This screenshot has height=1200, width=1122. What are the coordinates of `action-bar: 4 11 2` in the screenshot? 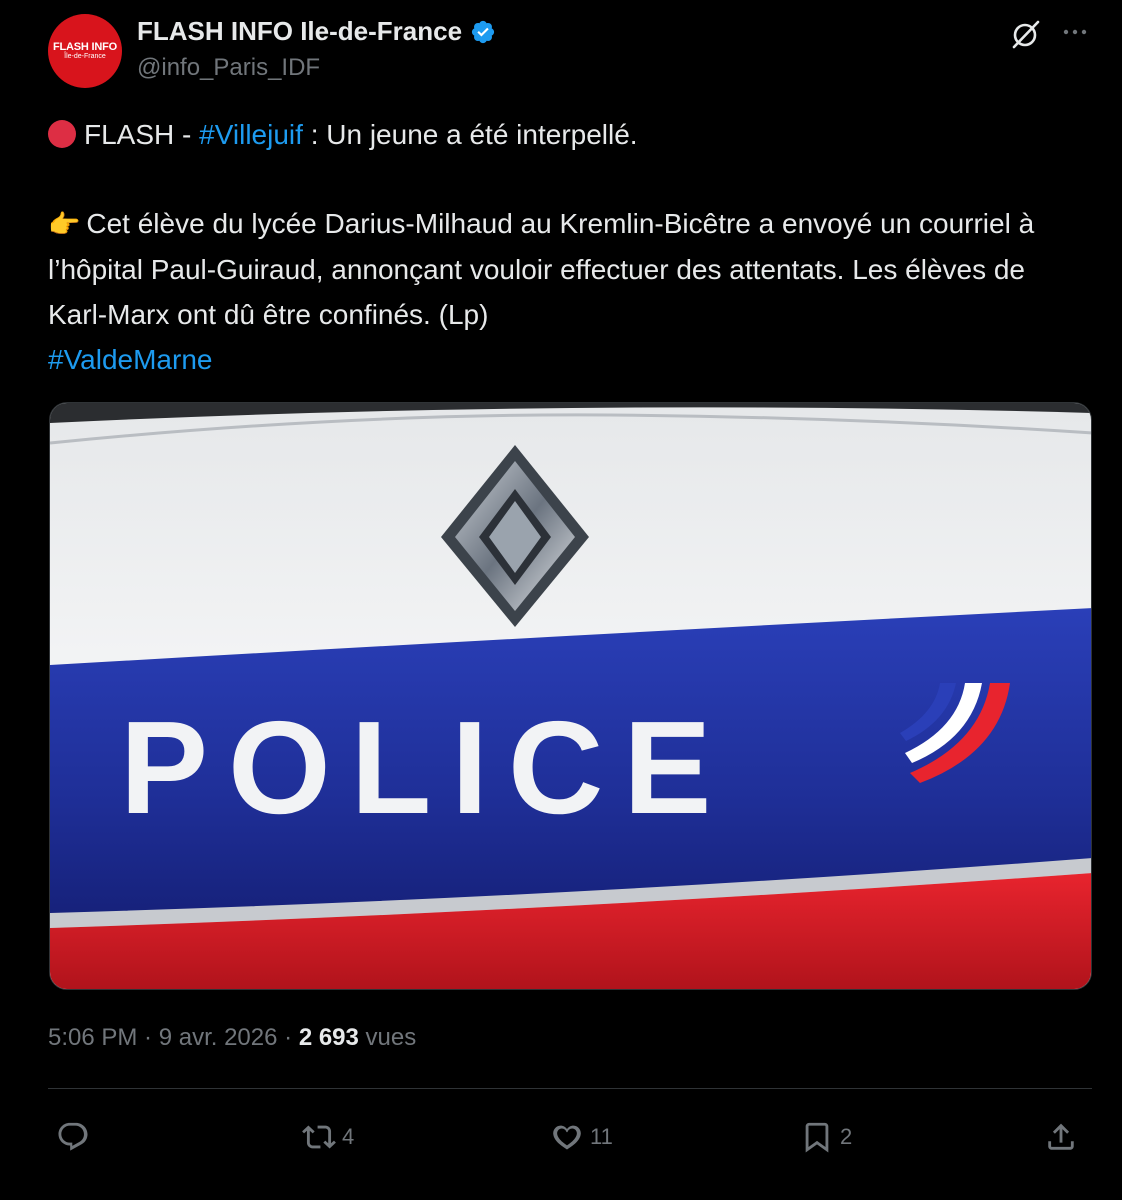 It's located at (570, 1137).